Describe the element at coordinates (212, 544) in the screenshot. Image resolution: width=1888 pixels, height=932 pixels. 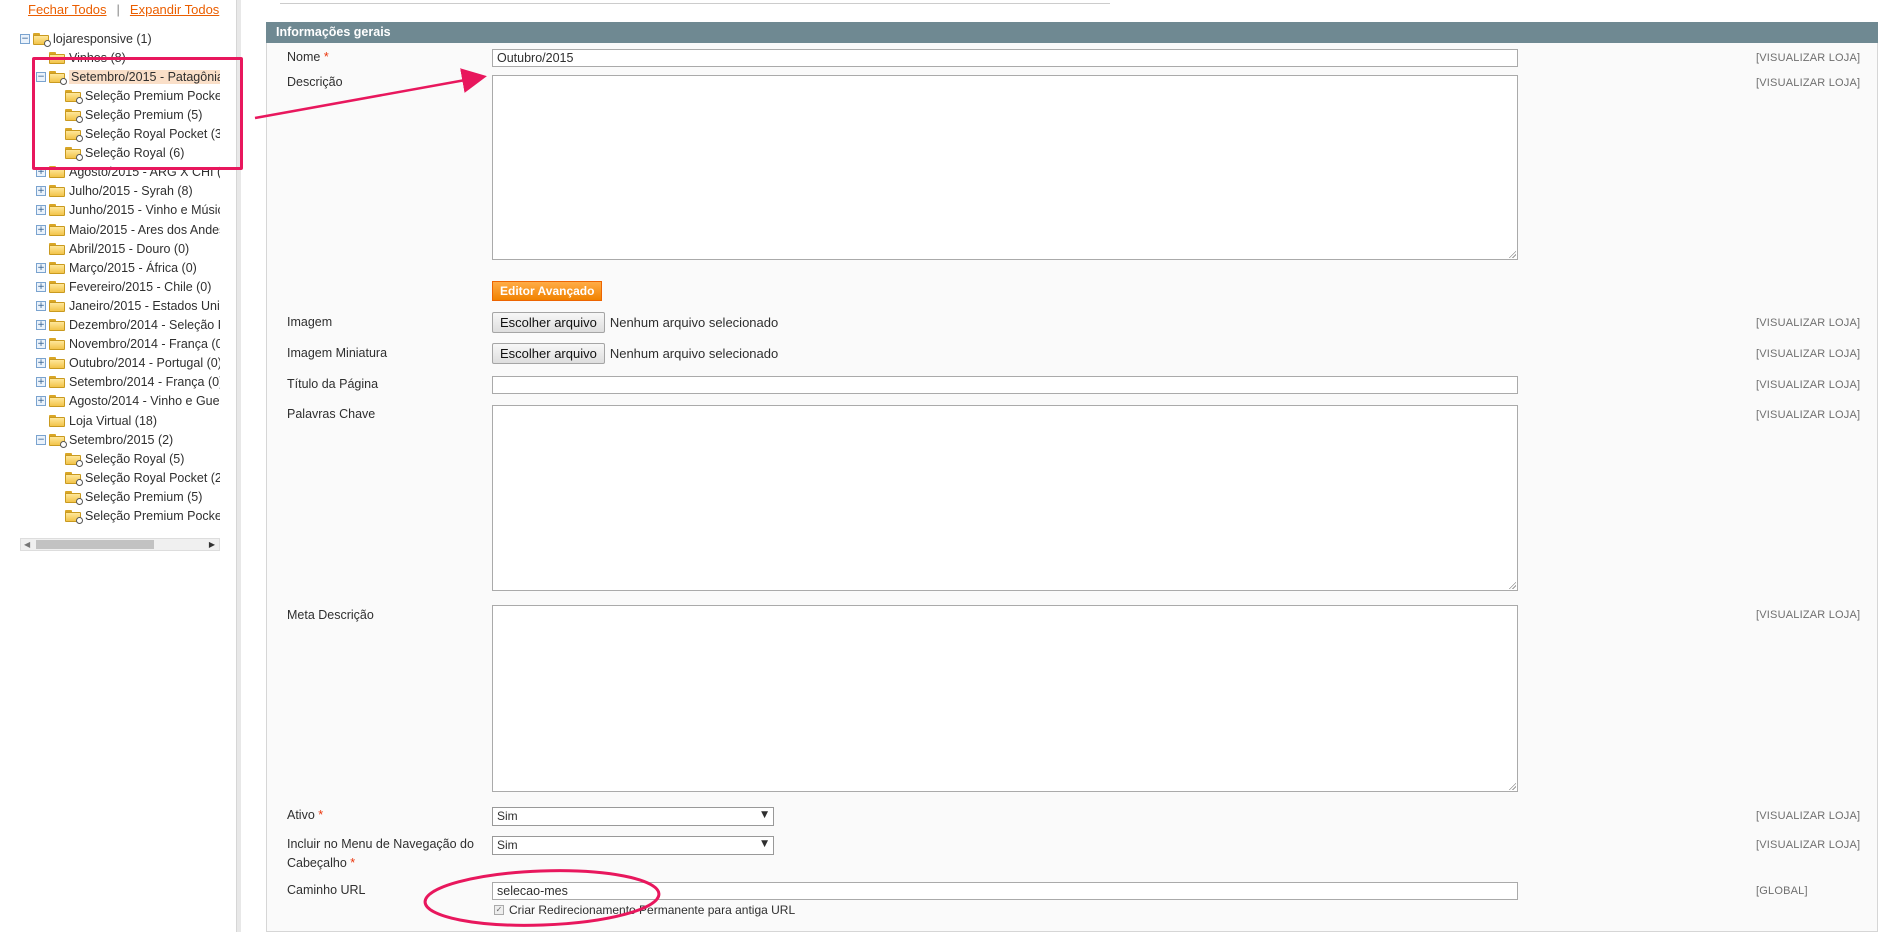
I see `scroll-right-arrow-icon: ▶` at that location.